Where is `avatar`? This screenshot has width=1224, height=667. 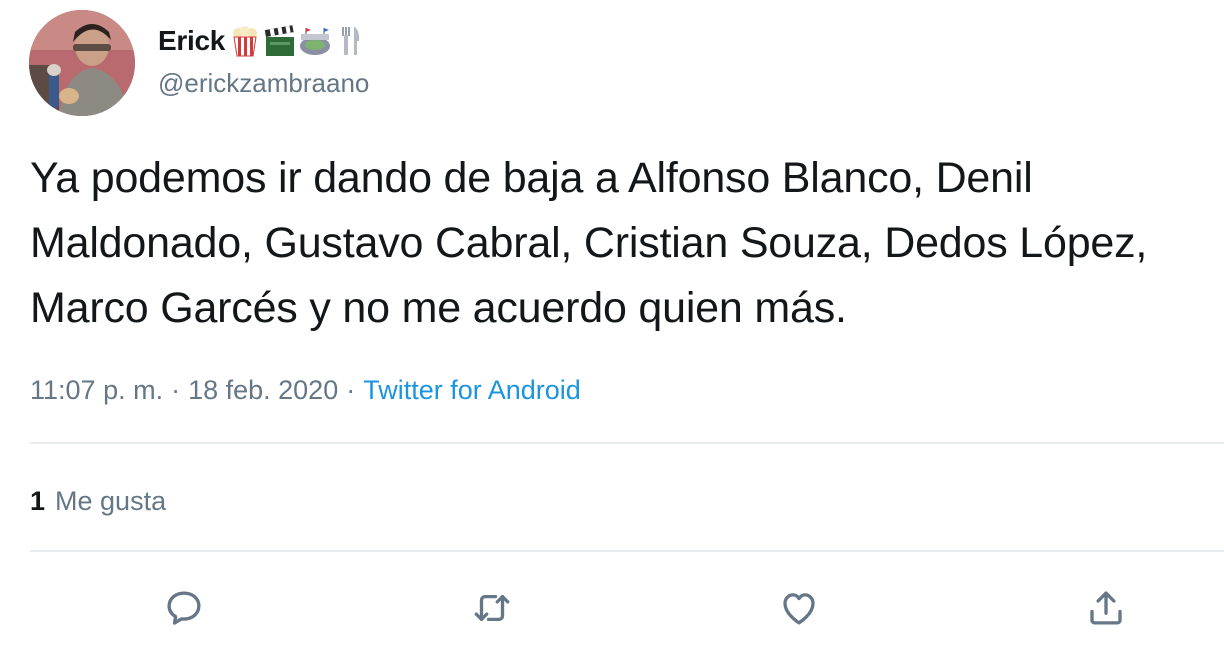 avatar is located at coordinates (82, 63).